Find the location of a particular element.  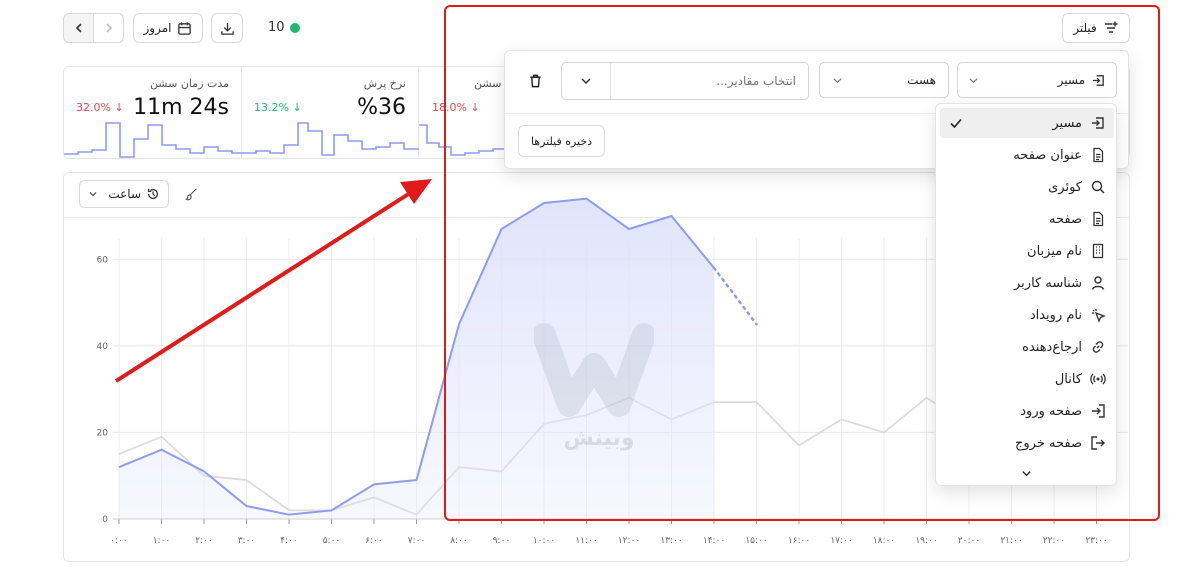

delete-filter-button is located at coordinates (535, 81).